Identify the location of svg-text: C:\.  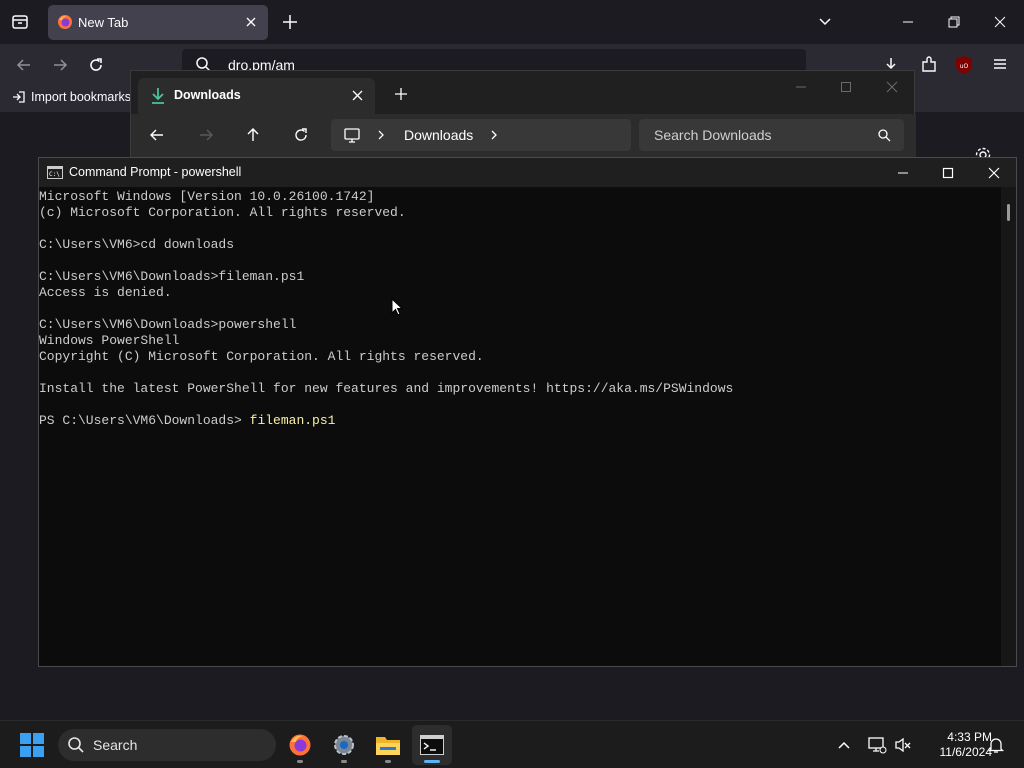
(54, 174).